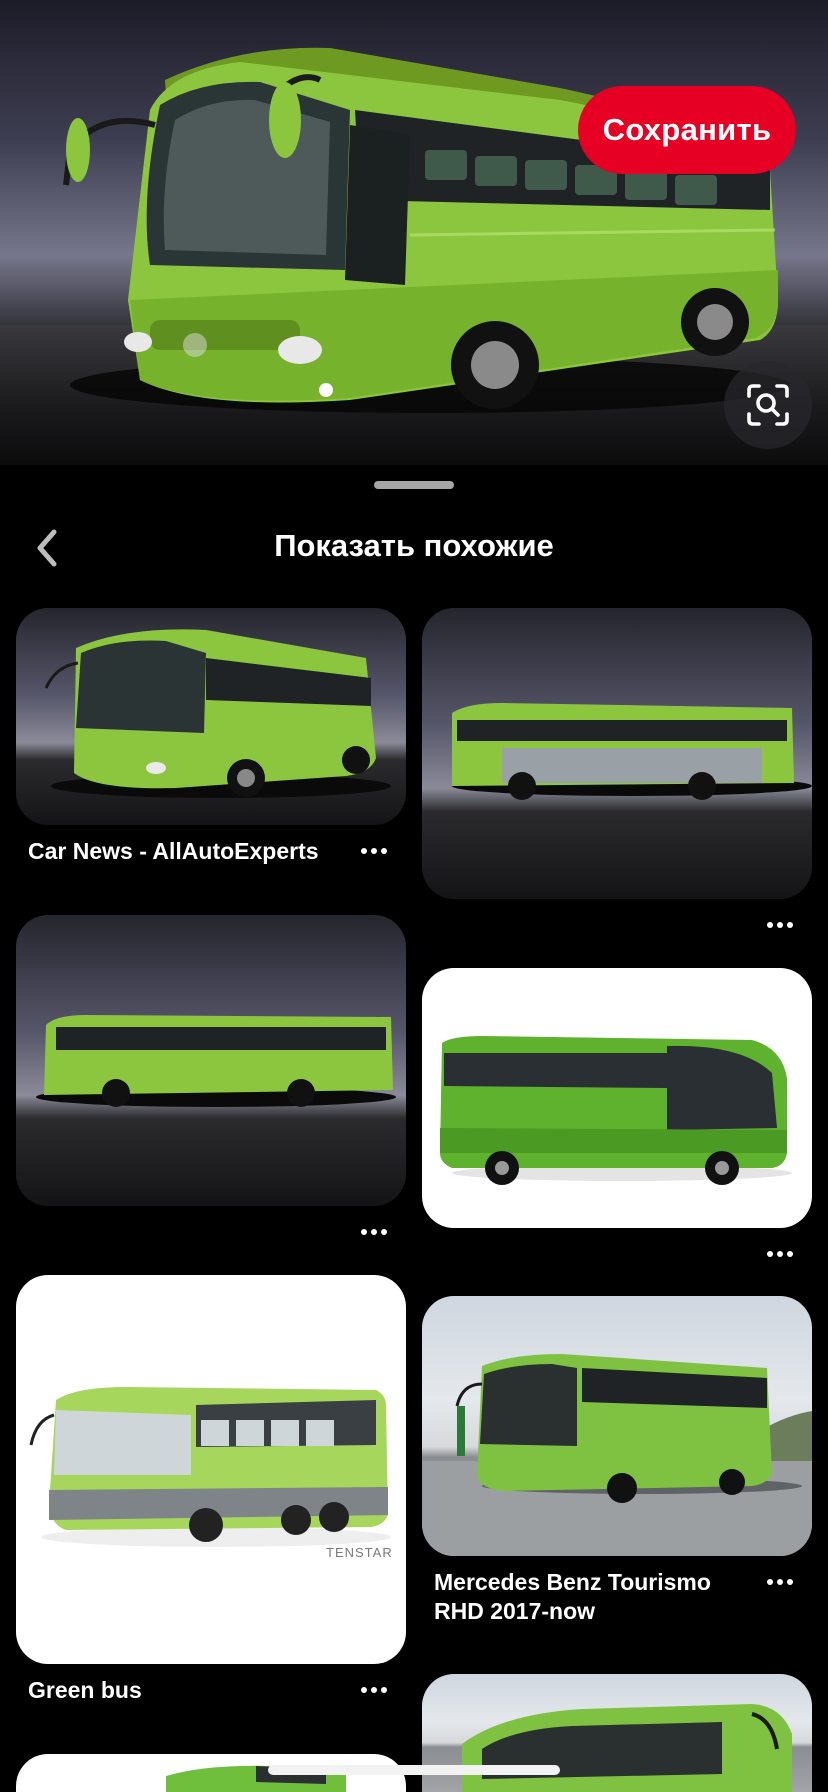 The height and width of the screenshot is (1792, 828). What do you see at coordinates (687, 130) in the screenshot?
I see `save-button: Сохранить` at bounding box center [687, 130].